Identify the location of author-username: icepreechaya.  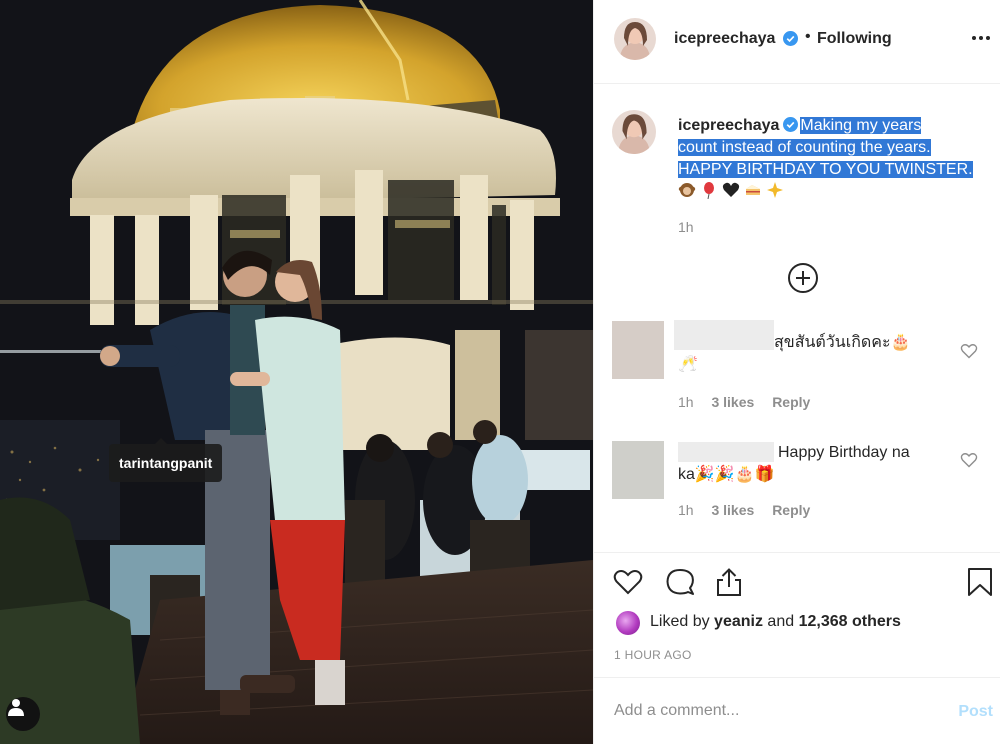
(724, 39).